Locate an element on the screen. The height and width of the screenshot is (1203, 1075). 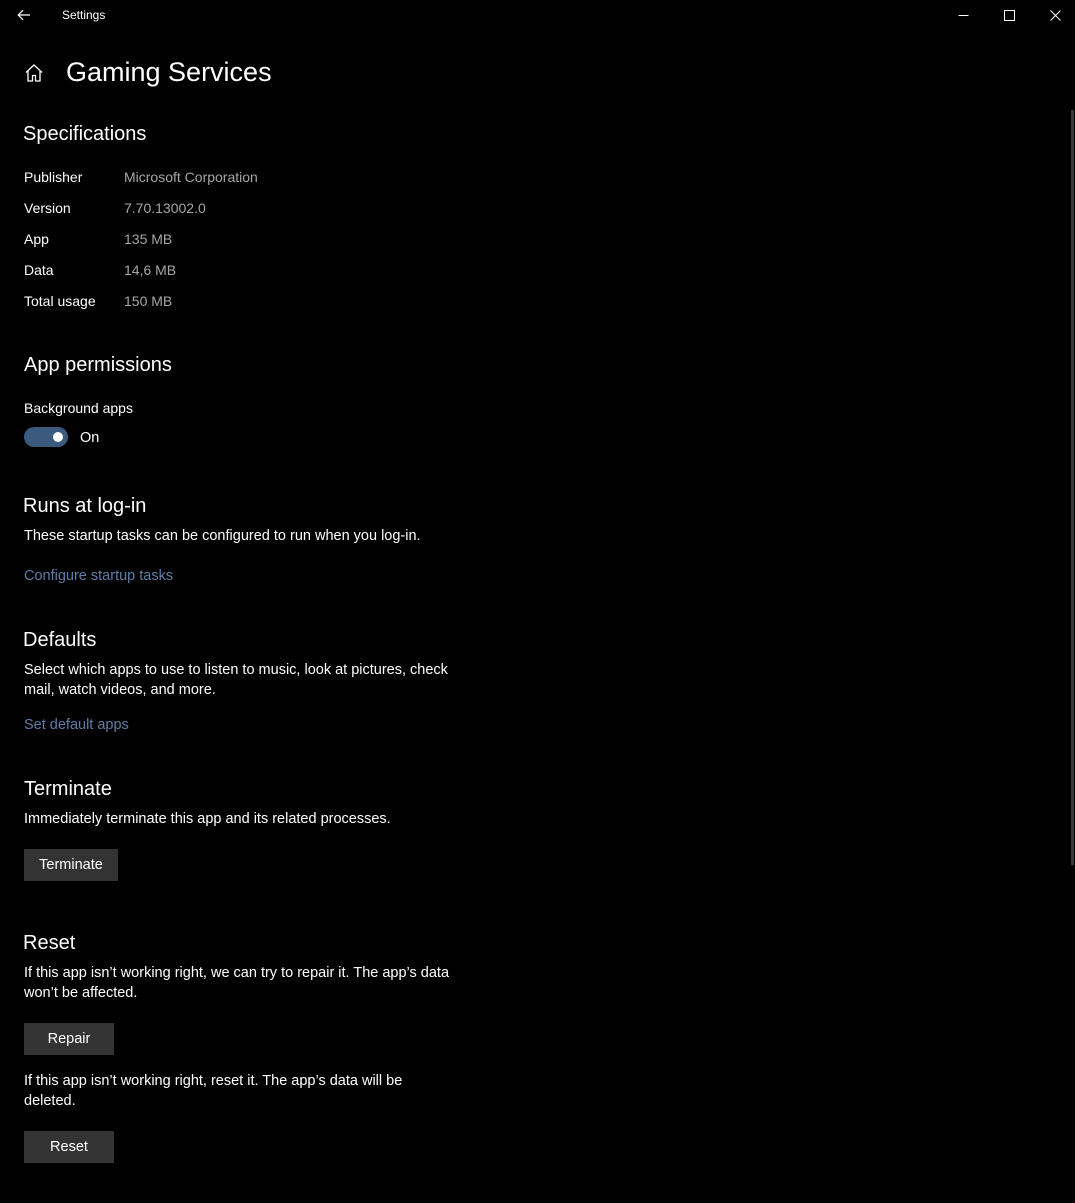
spec-value-publisher: Microsoft Corporation is located at coordinates (191, 177).